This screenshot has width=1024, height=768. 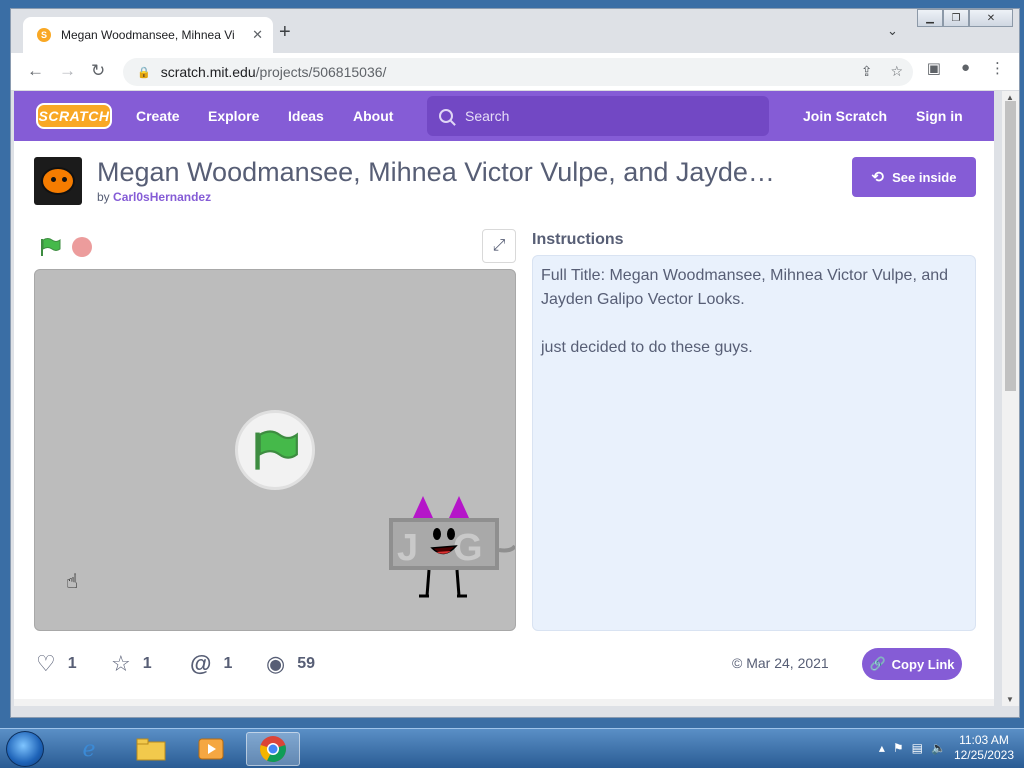 What do you see at coordinates (290, 664) in the screenshot?
I see `view-stat: ◉ 59` at bounding box center [290, 664].